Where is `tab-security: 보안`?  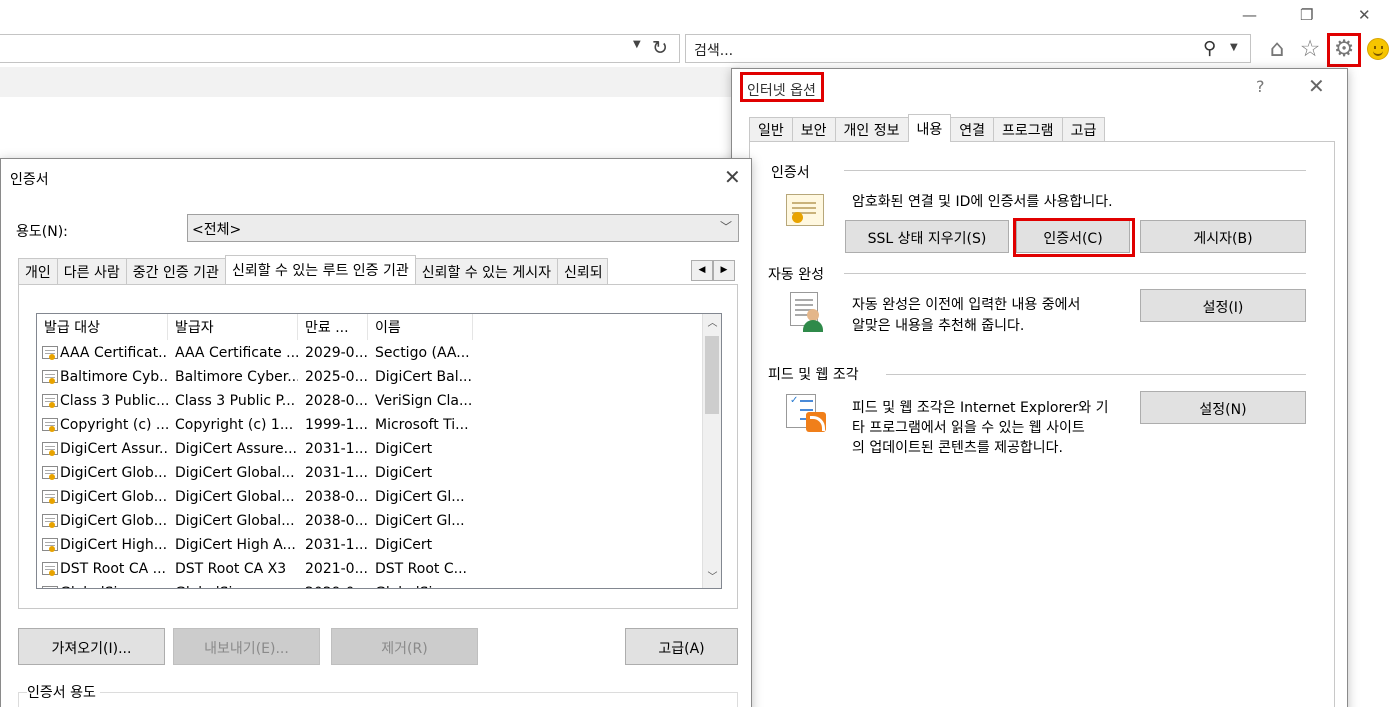 tab-security: 보안 is located at coordinates (813, 129).